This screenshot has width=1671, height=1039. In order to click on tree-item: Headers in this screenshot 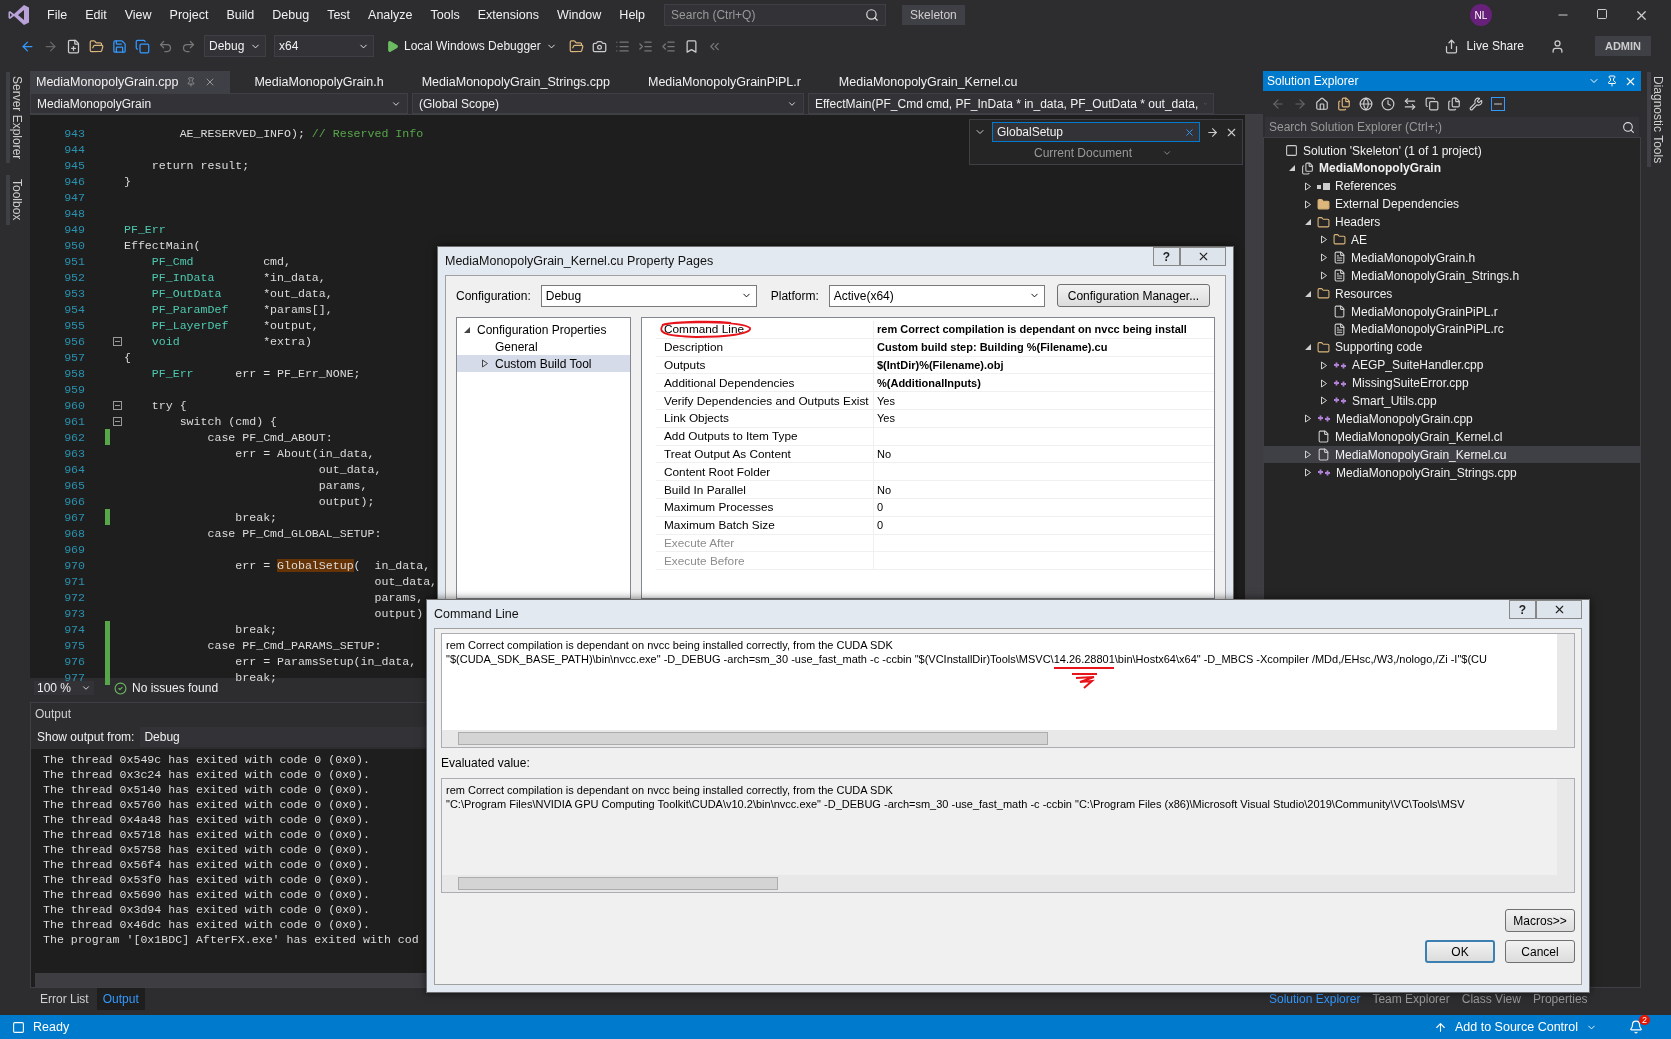, I will do `click(1452, 222)`.